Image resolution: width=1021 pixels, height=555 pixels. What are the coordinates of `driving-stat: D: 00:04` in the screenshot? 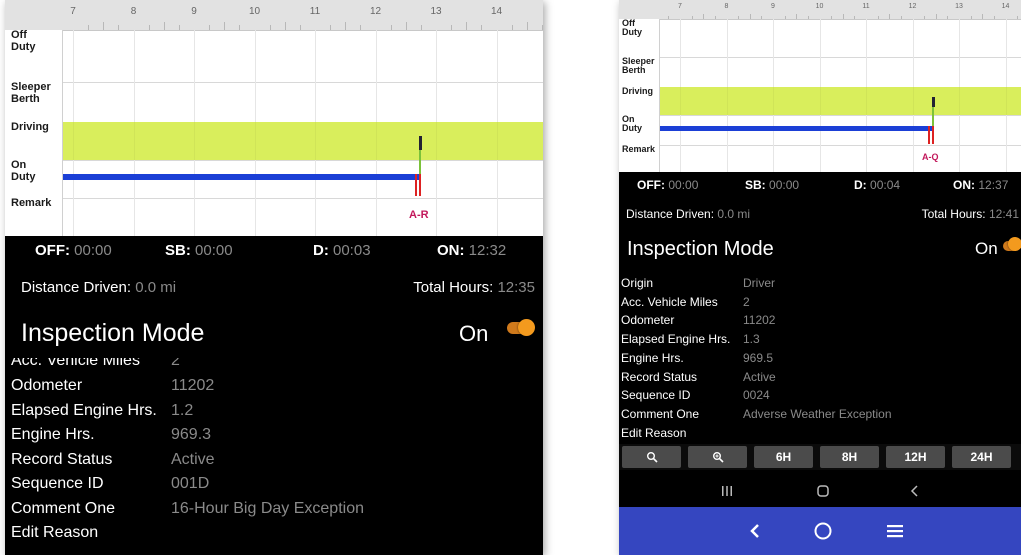 It's located at (877, 185).